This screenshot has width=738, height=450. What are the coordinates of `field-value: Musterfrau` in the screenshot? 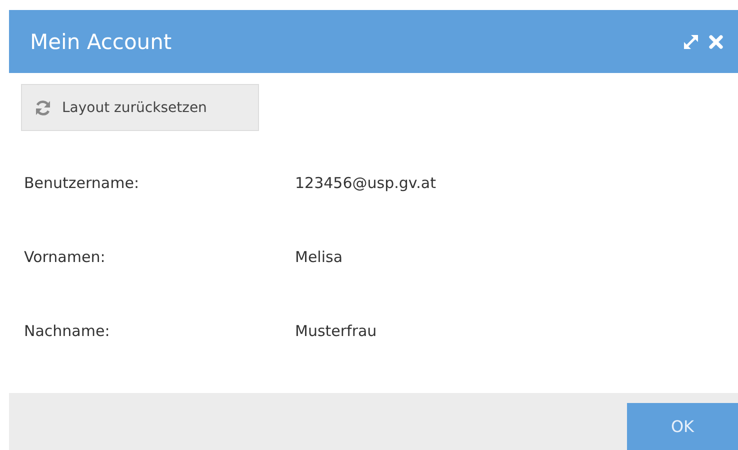 It's located at (336, 331).